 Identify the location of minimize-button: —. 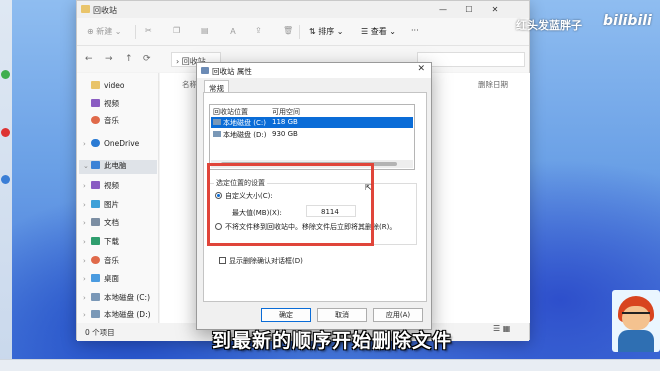
(443, 9).